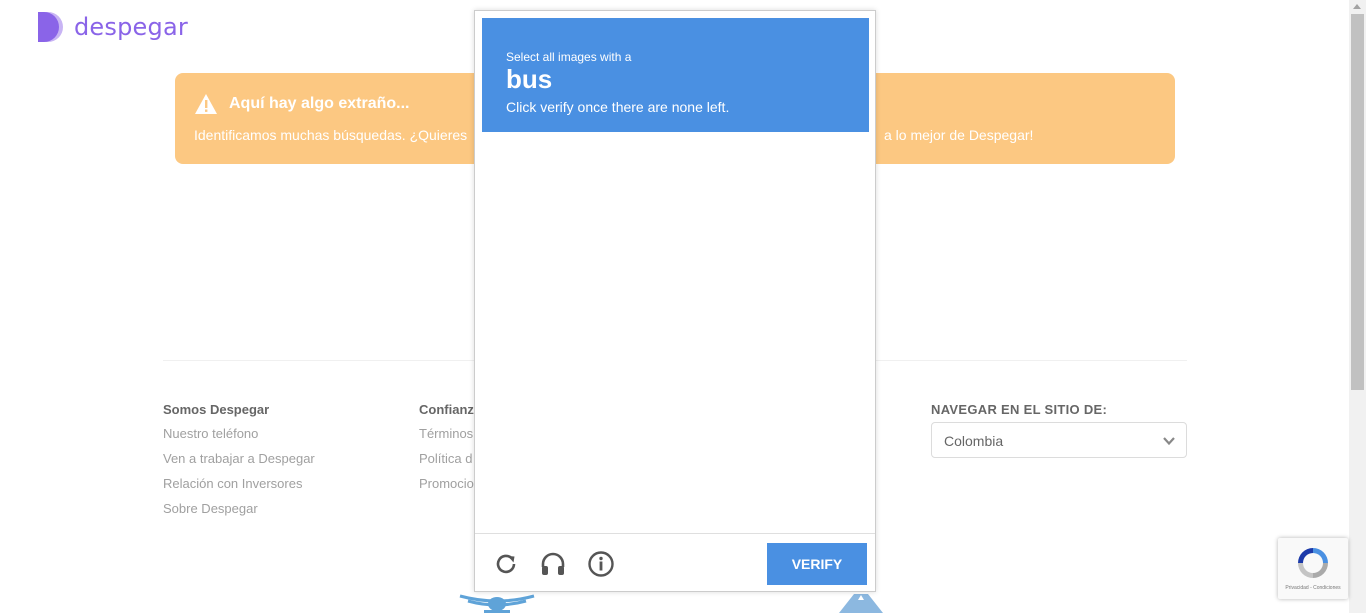 The image size is (1366, 613). I want to click on brand-name: despegar, so click(131, 27).